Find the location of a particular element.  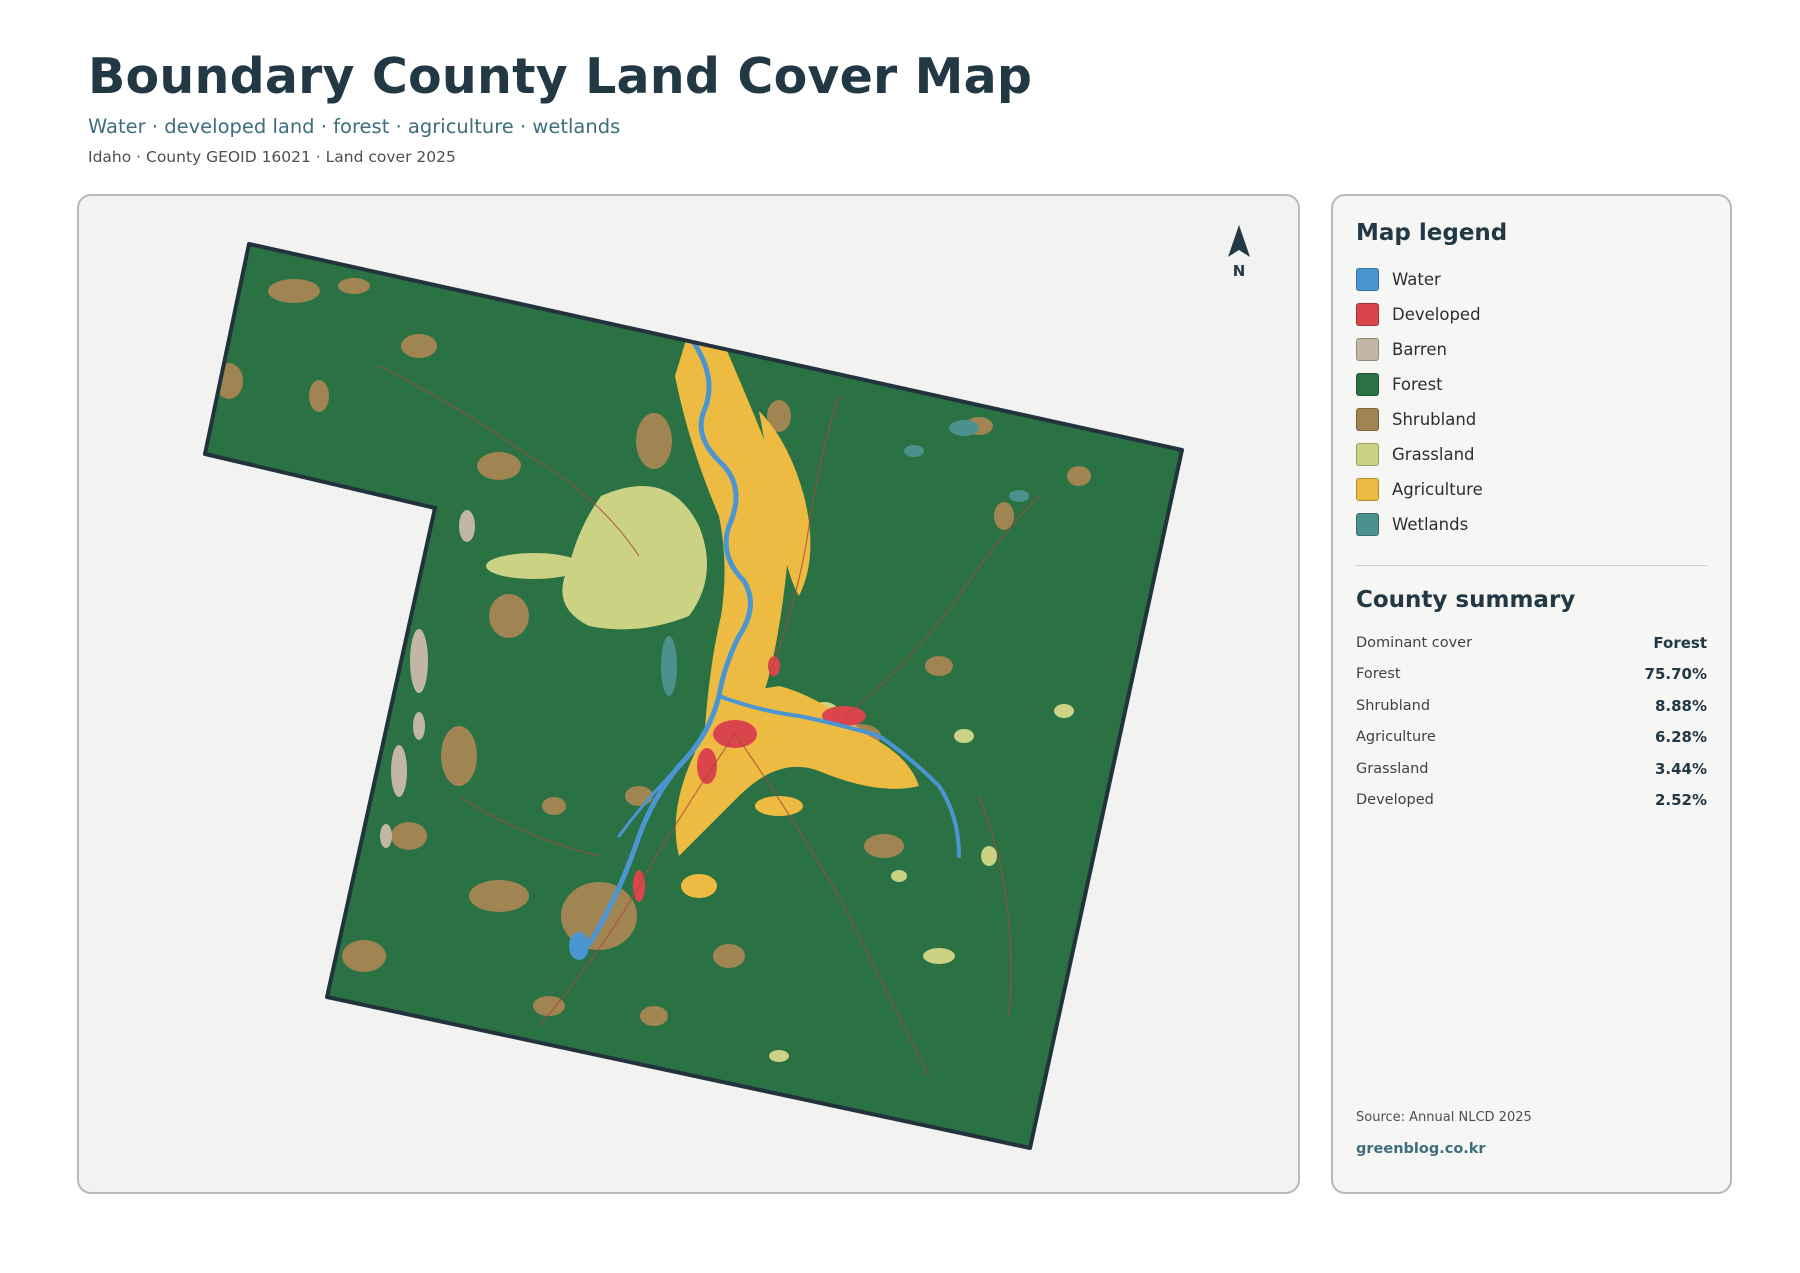

summary-key: Agriculture is located at coordinates (1396, 737).